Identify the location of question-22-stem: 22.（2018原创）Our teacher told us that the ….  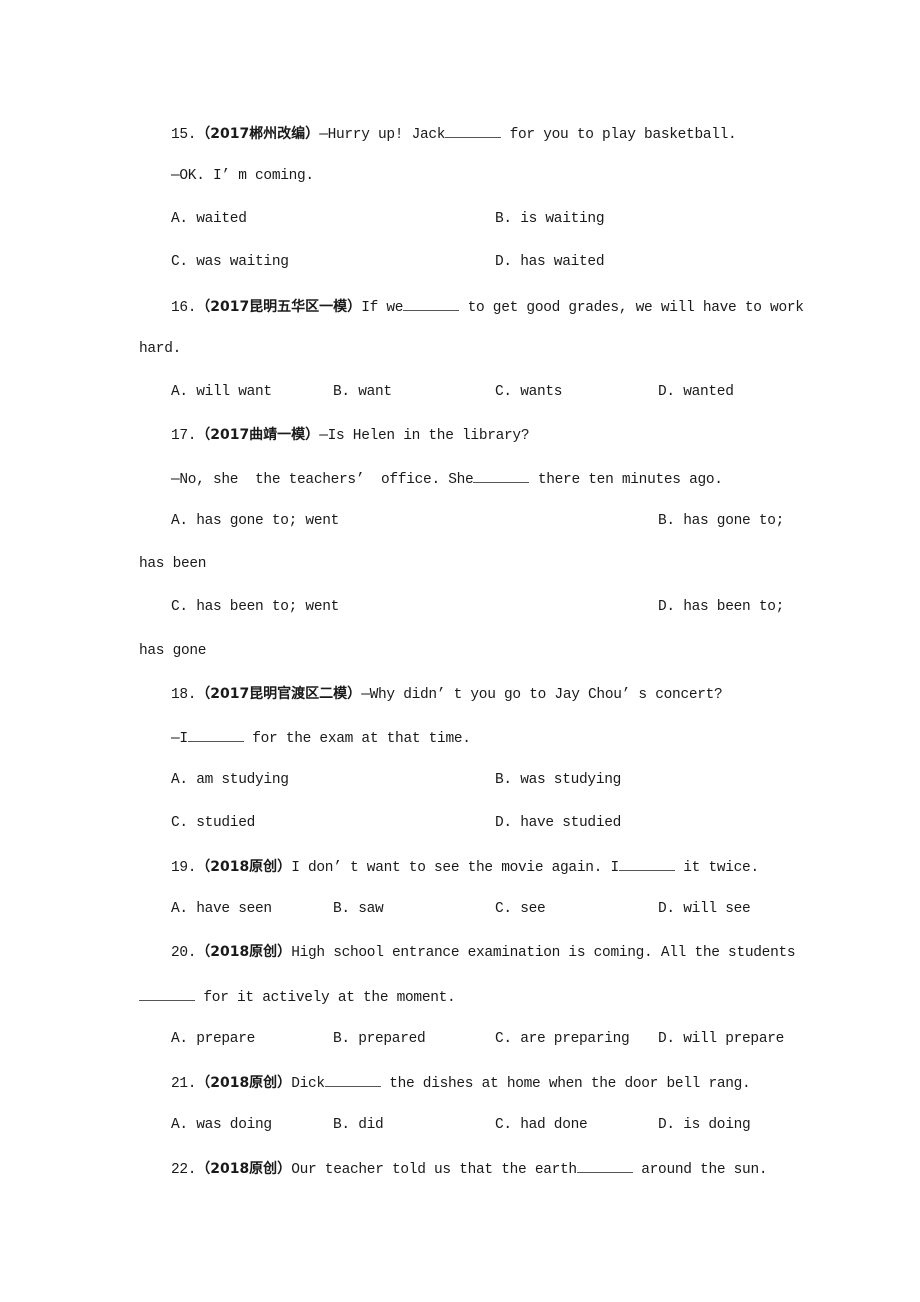
(469, 1168).